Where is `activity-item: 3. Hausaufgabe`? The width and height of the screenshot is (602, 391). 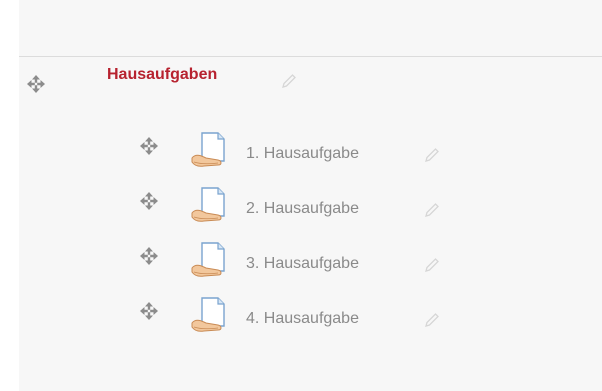
activity-item: 3. Hausaufgabe is located at coordinates (300, 261).